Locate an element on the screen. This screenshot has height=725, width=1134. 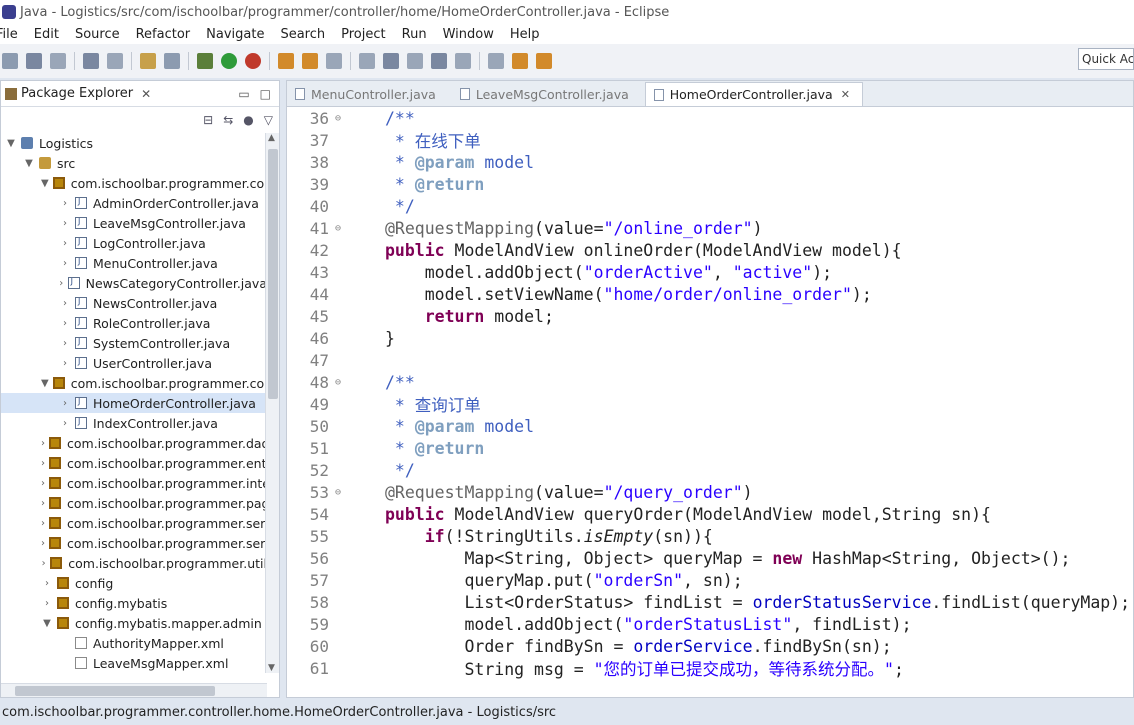
back-icon is located at coordinates (520, 61).